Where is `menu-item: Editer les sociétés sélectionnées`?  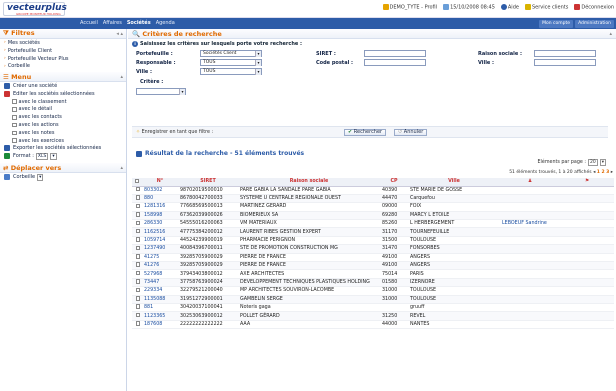 menu-item: Editer les sociétés sélectionnées is located at coordinates (63, 94).